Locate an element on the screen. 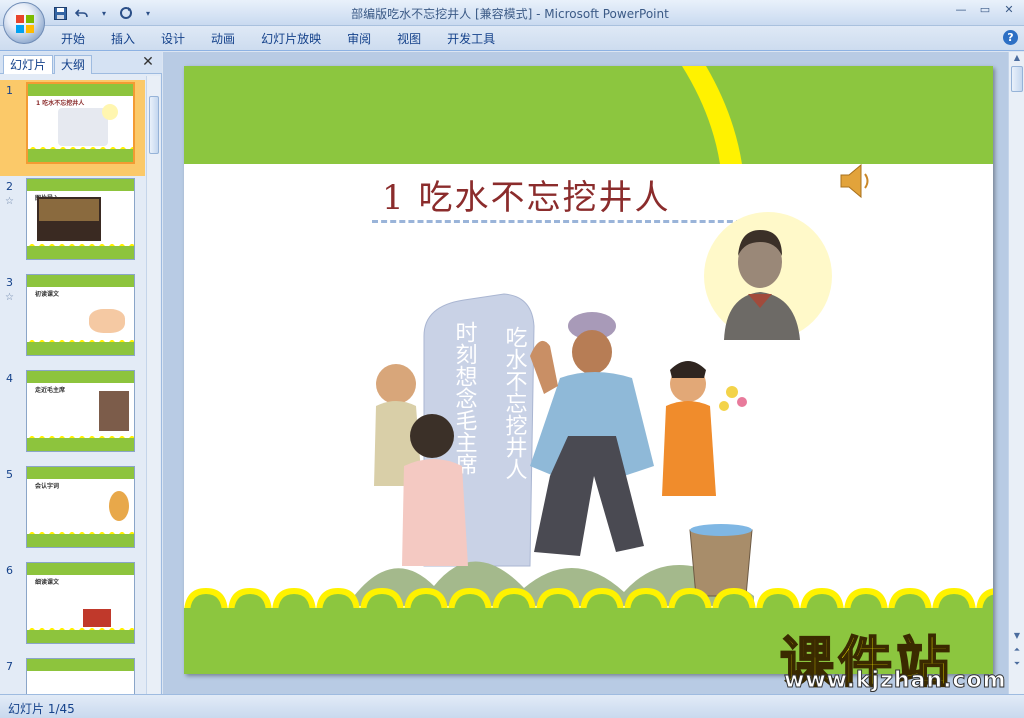  minimize-button: — is located at coordinates (961, 10).